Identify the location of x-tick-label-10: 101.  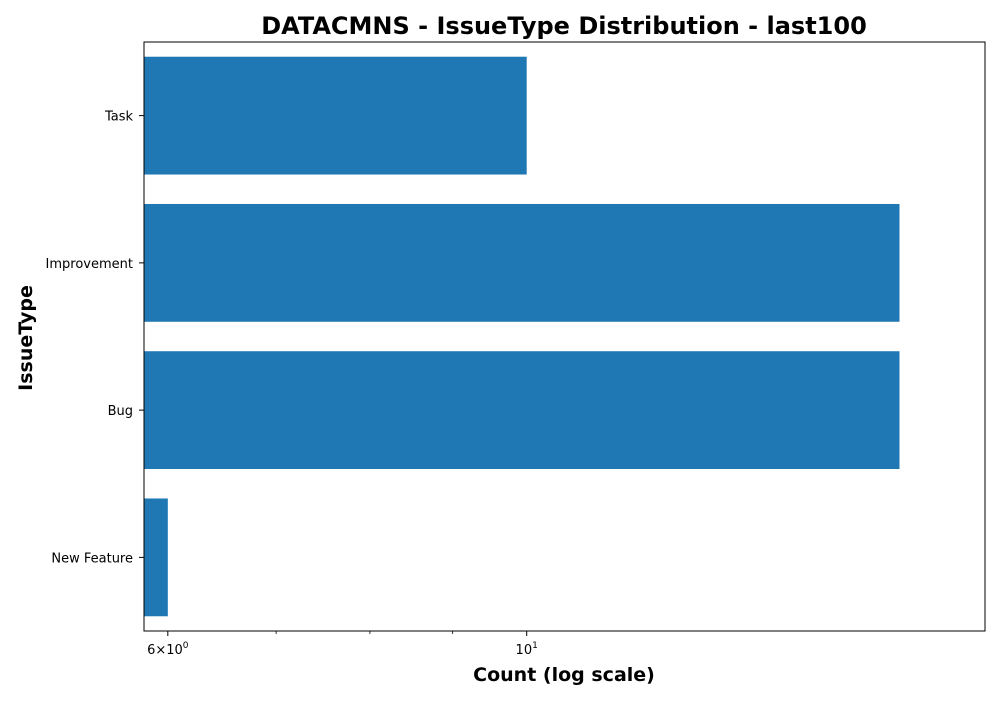
(527, 649).